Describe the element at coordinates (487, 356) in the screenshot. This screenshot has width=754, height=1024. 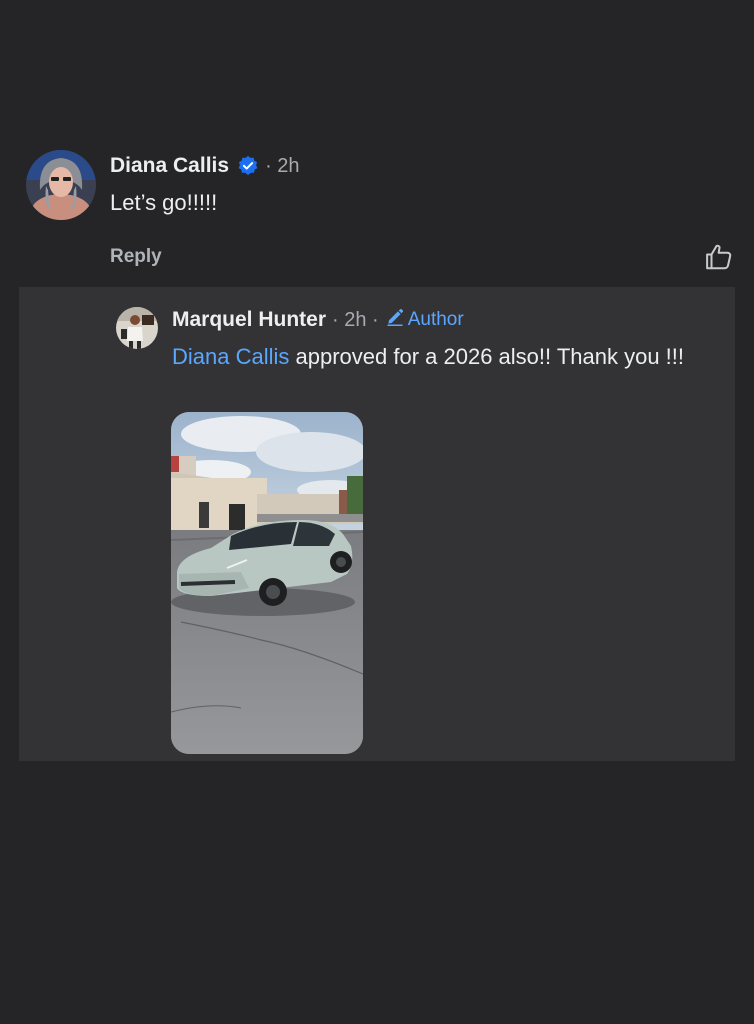
I see `reply-body: approved for a 2026 also!! Thank you !!!` at that location.